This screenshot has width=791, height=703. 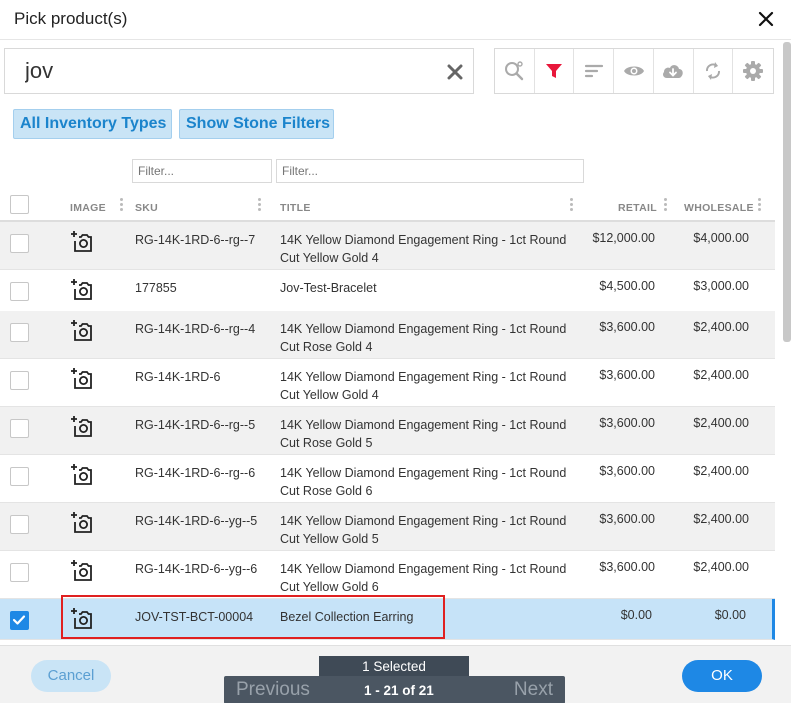 What do you see at coordinates (623, 238) in the screenshot?
I see `row-retail: $12,000.00` at bounding box center [623, 238].